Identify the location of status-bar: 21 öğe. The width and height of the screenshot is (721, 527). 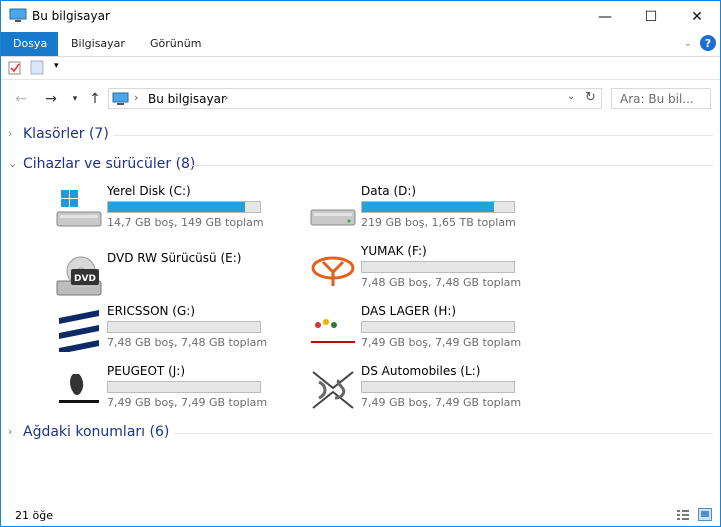
(360, 516).